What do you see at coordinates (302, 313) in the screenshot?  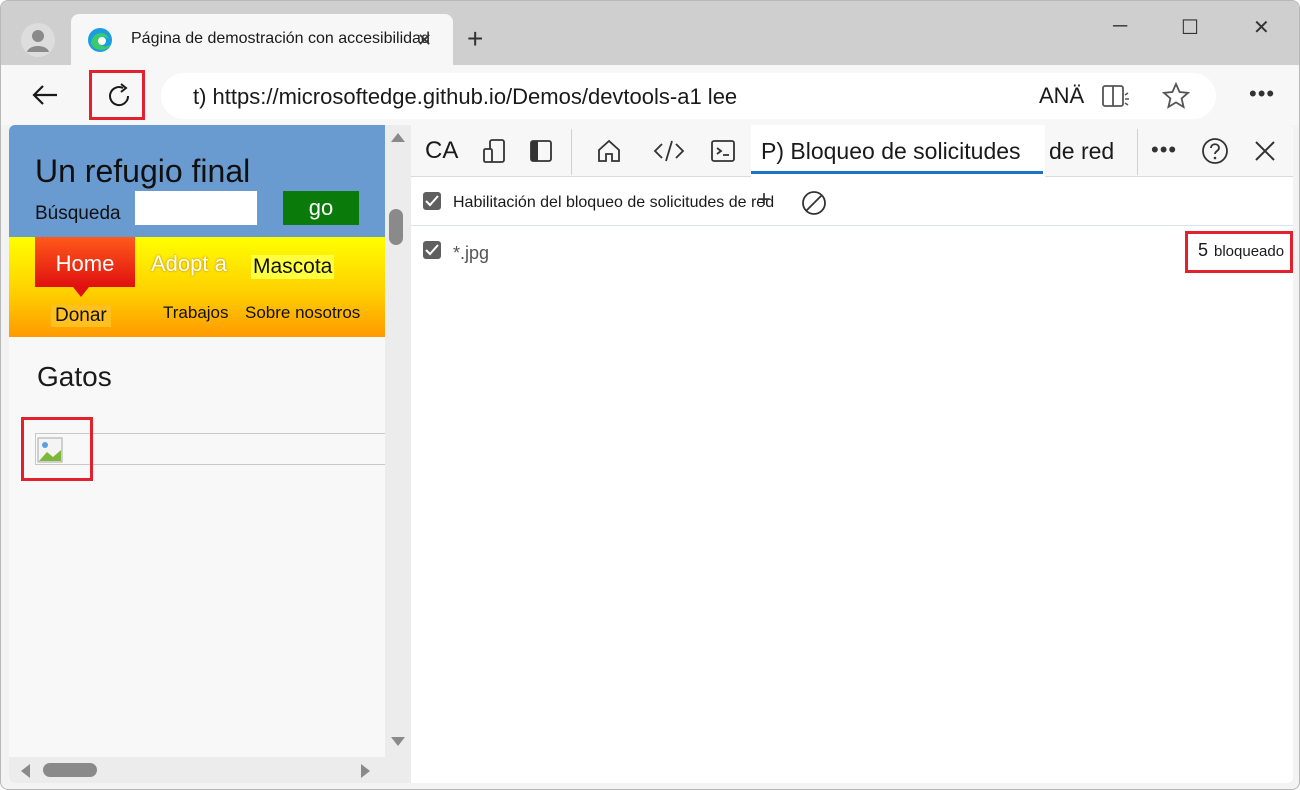 I see `nav-sobre-nosotros: Sobre nosotros` at bounding box center [302, 313].